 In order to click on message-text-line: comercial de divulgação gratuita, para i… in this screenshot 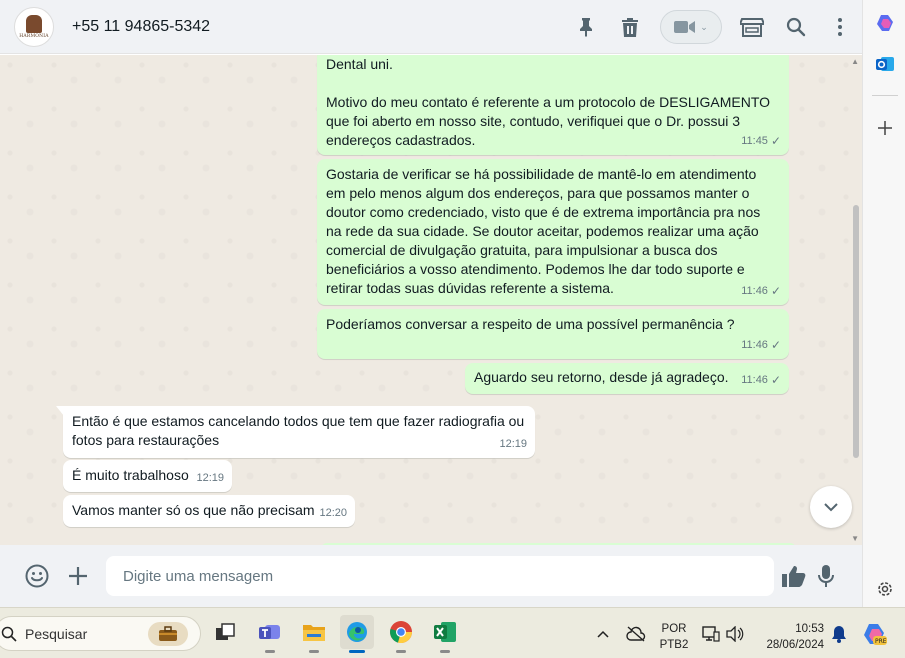, I will do `click(522, 250)`.